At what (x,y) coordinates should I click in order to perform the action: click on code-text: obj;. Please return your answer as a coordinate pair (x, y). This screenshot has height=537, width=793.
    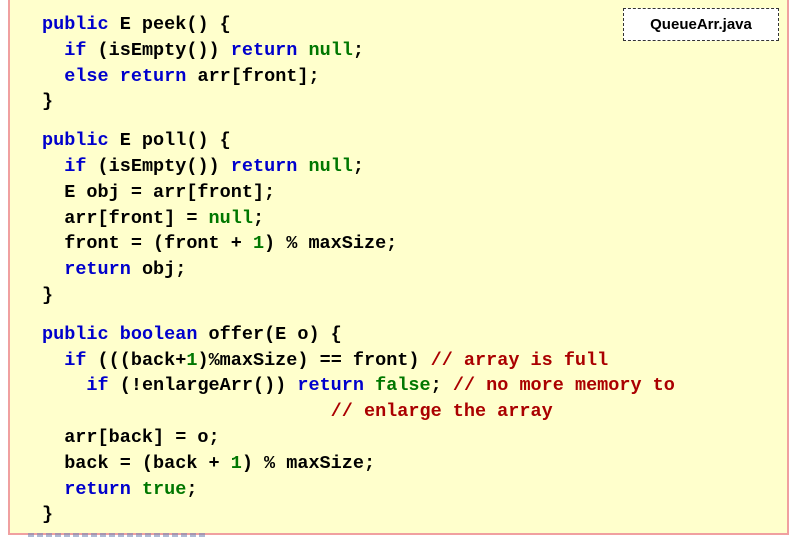
    Looking at the image, I should click on (158, 270).